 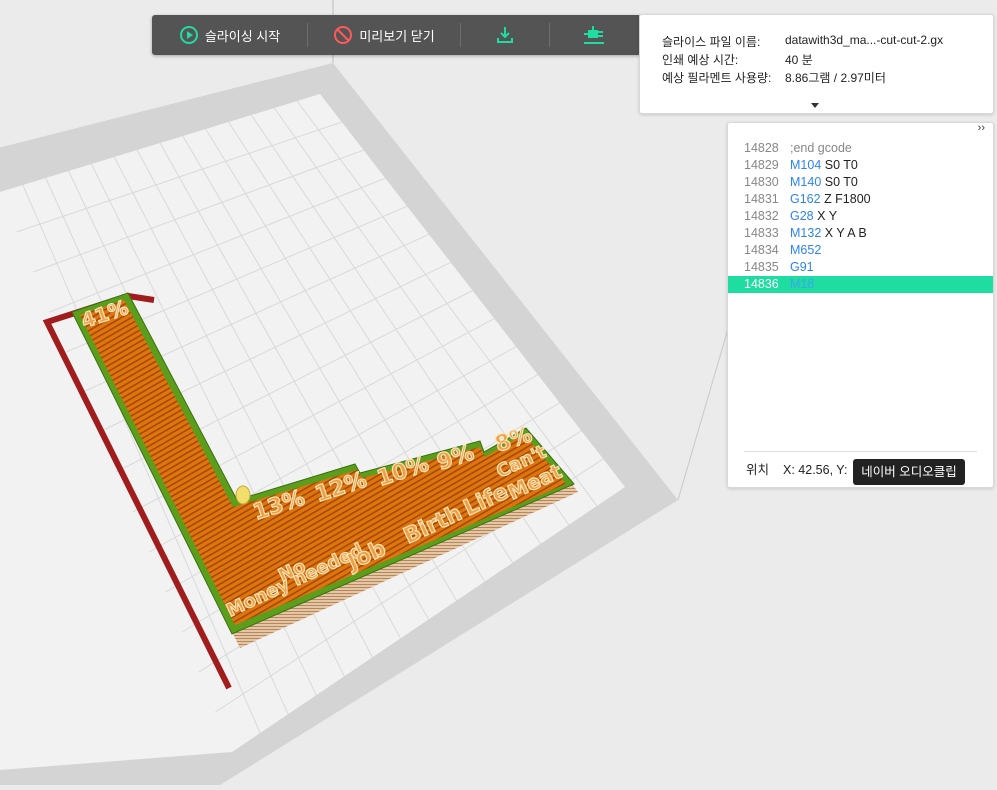 I want to click on gcode-line: 14829 M104 S0 T0, so click(x=860, y=165).